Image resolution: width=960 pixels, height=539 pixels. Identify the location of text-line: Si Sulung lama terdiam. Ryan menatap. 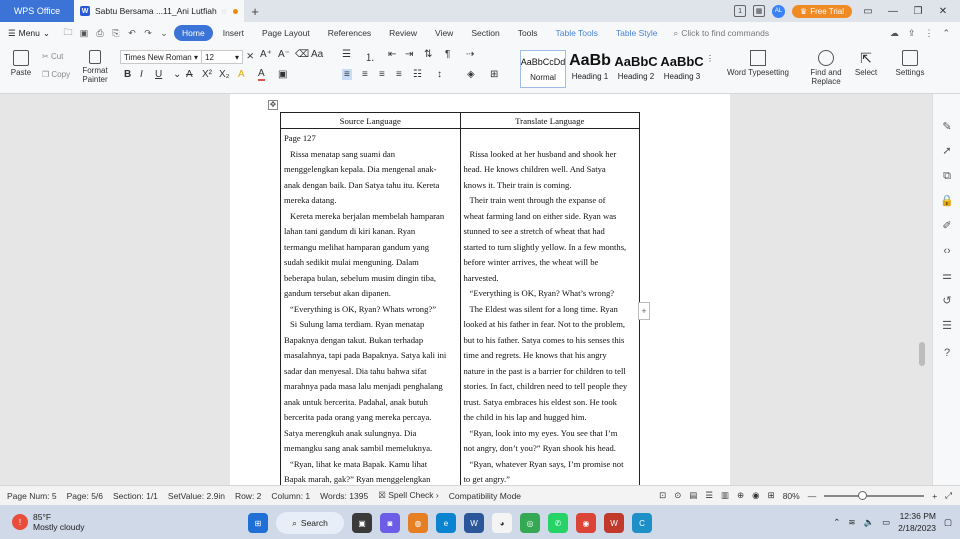
(370, 325).